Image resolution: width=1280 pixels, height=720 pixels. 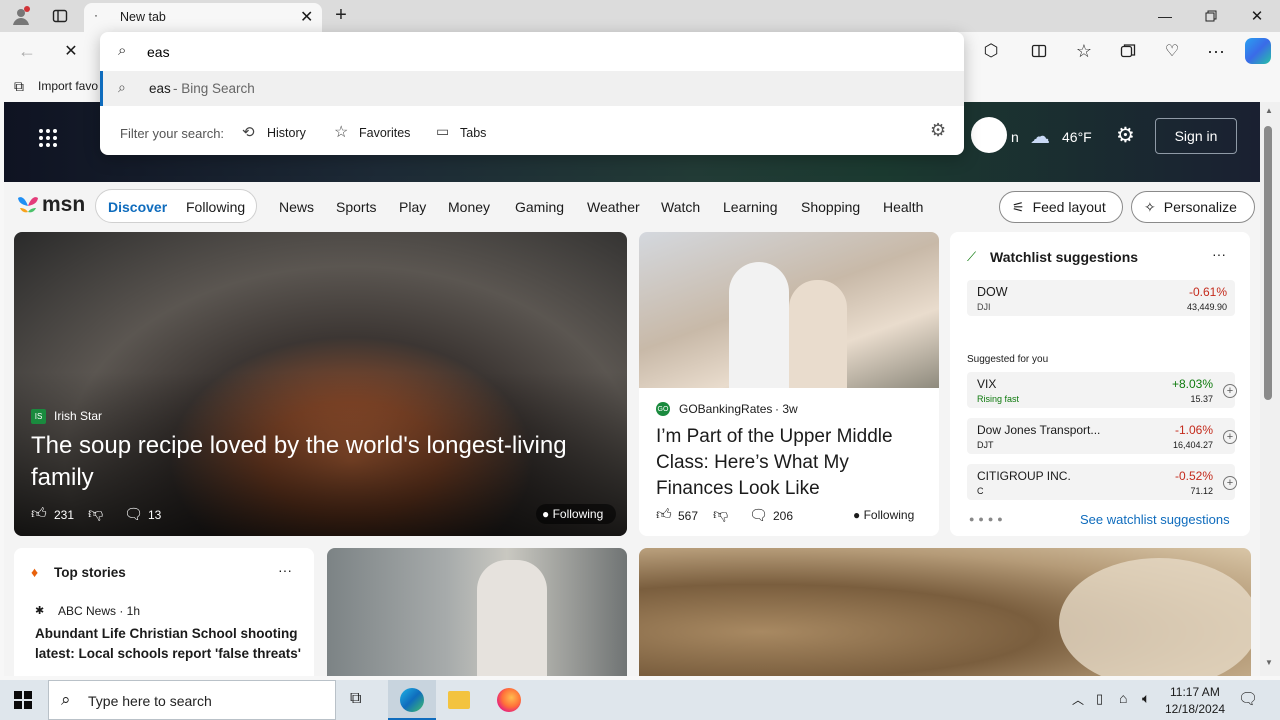 I want to click on nav-watch: Watch, so click(x=680, y=207).